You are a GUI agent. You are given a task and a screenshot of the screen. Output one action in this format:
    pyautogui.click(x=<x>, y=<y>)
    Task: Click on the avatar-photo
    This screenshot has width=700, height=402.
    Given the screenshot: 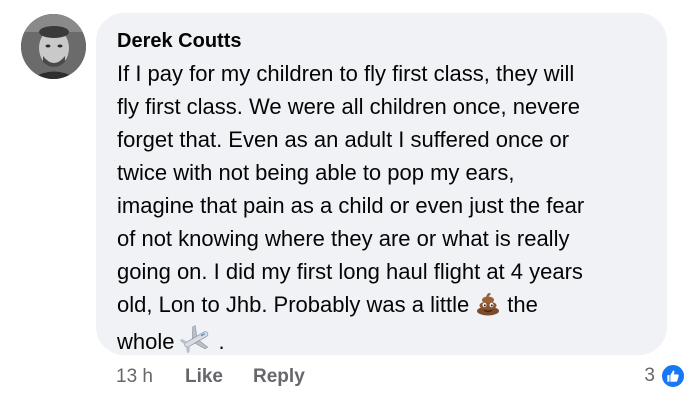 What is the action you would take?
    pyautogui.click(x=53, y=46)
    